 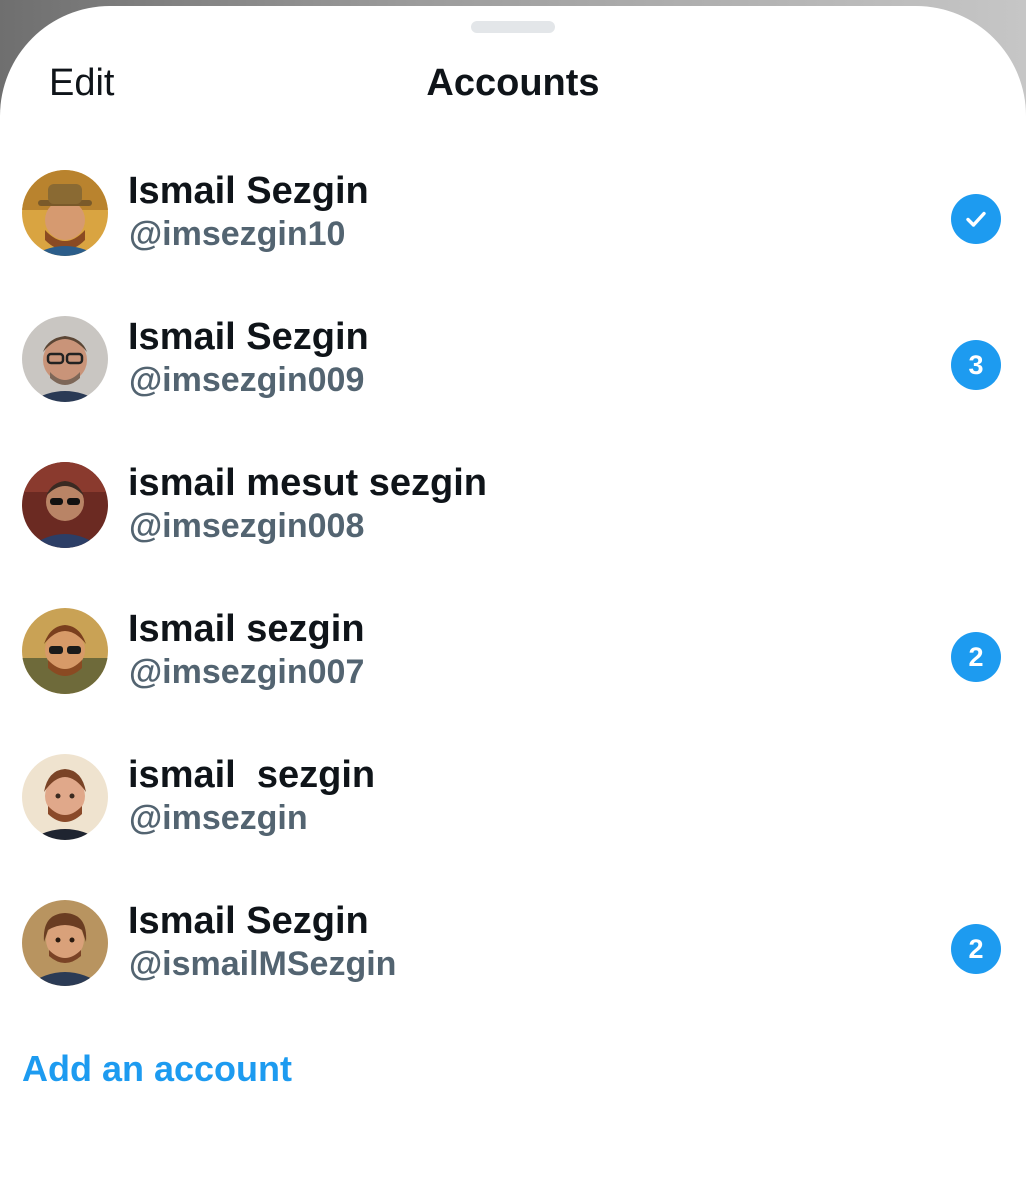 I want to click on account-row: Ismail sezgin @imsezgin007 2, so click(x=513, y=665).